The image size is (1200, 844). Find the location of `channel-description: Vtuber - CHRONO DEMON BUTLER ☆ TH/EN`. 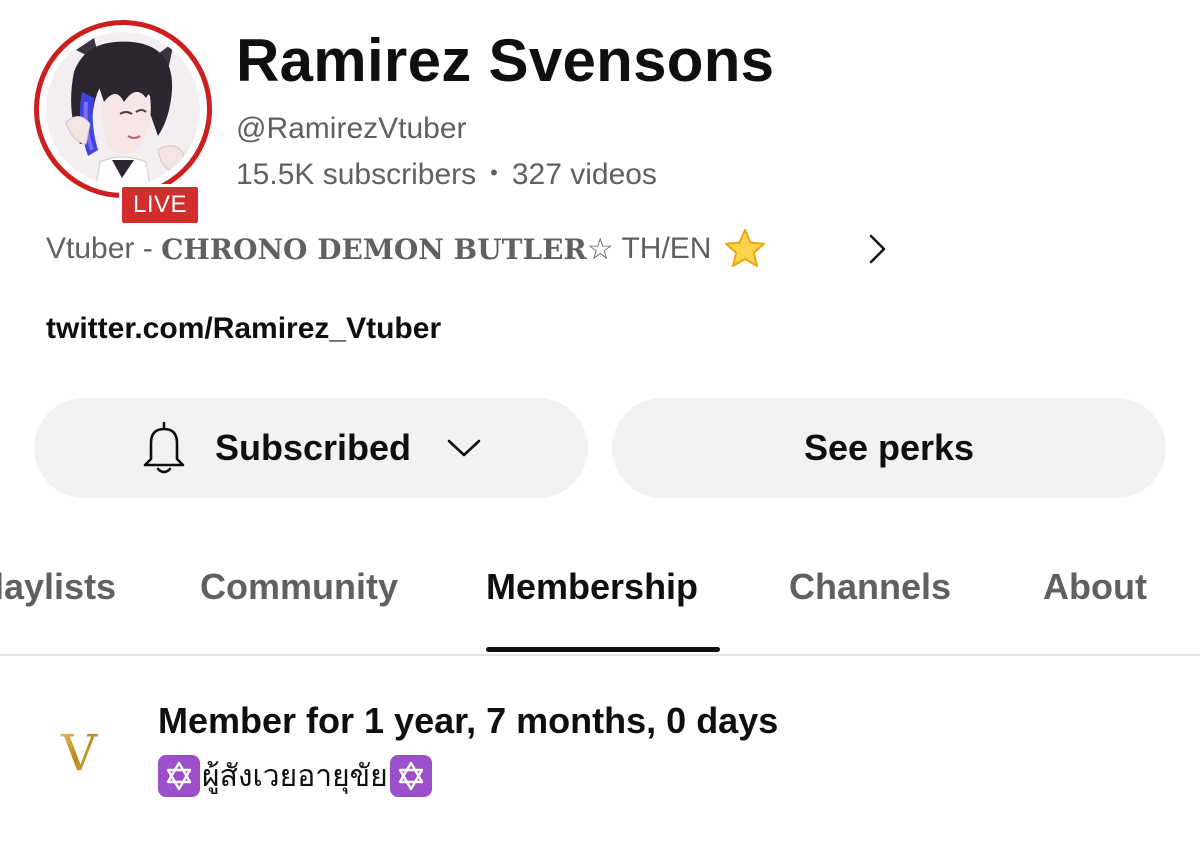

channel-description: Vtuber - CHRONO DEMON BUTLER ☆ TH/EN is located at coordinates (471, 249).